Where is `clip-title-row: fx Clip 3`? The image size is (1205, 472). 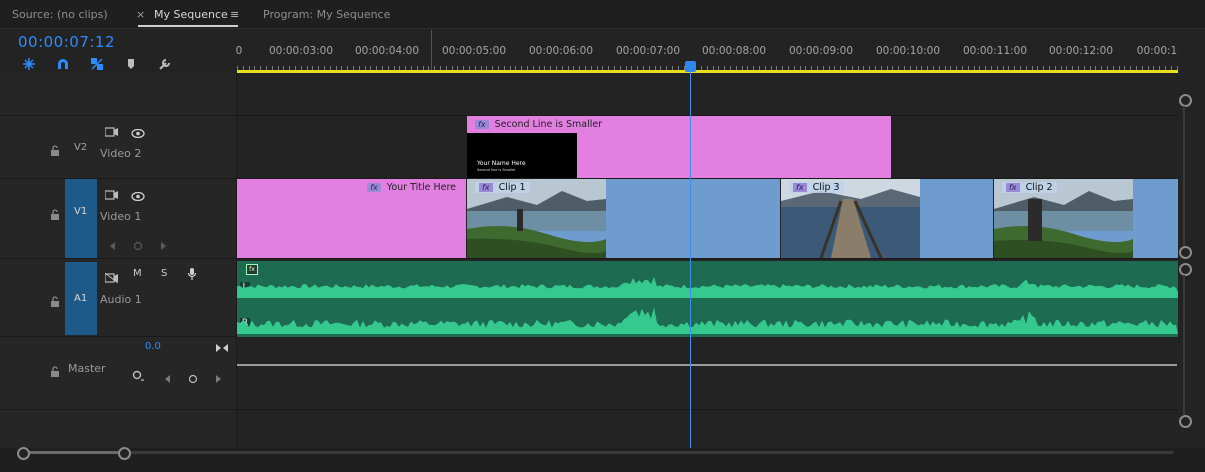
clip-title-row: fx Clip 3 is located at coordinates (816, 187).